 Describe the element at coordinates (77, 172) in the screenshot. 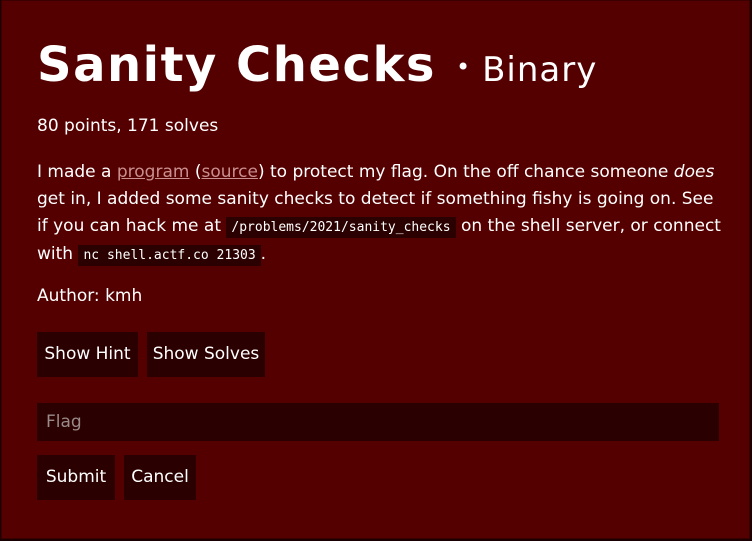

I see `desc-text-1: I made a` at that location.